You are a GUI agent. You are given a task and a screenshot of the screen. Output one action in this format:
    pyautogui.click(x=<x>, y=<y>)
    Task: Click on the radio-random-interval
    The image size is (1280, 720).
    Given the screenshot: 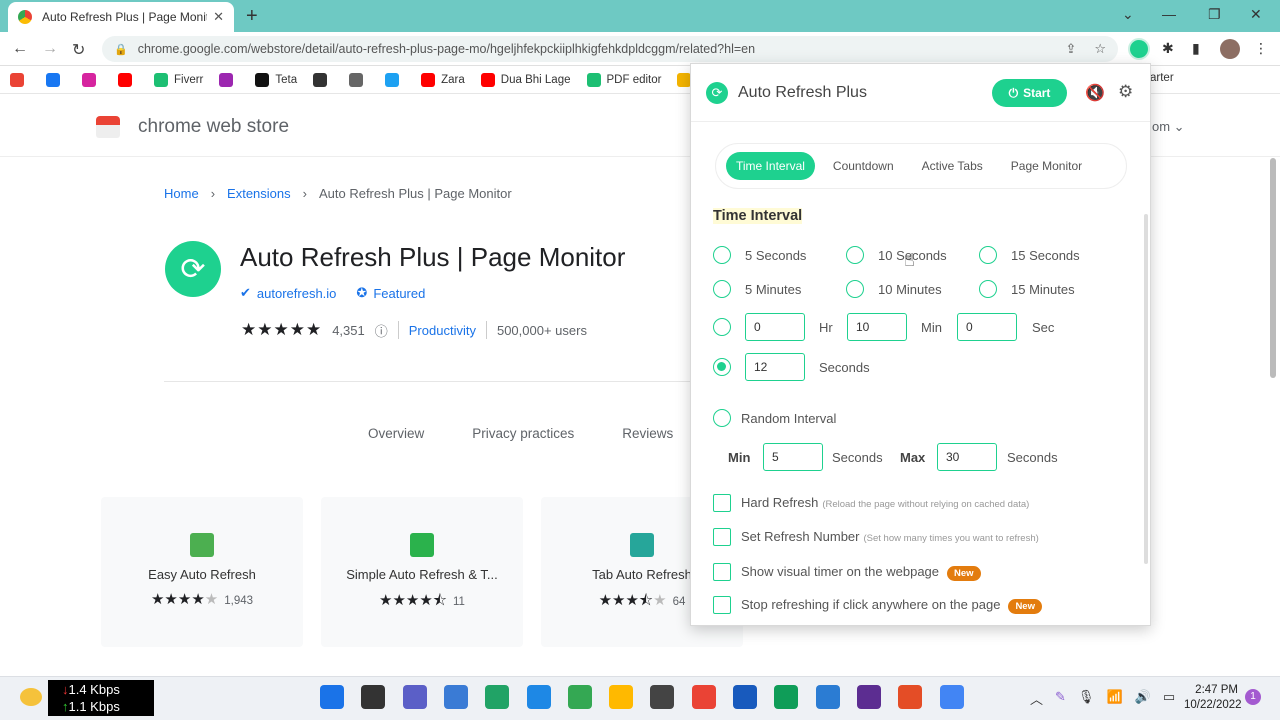 What is the action you would take?
    pyautogui.click(x=722, y=418)
    